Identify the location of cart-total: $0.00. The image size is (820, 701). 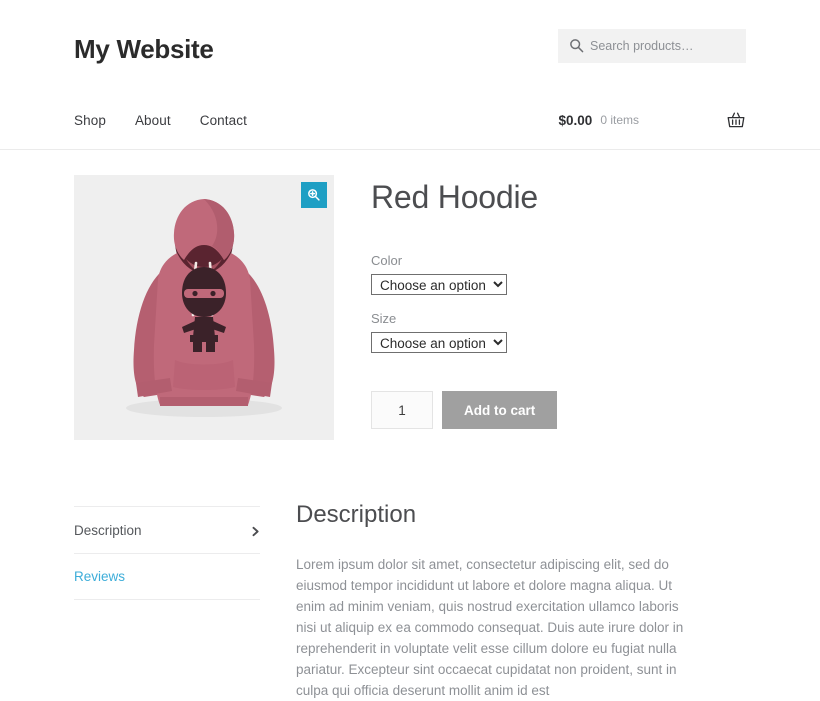
(575, 120).